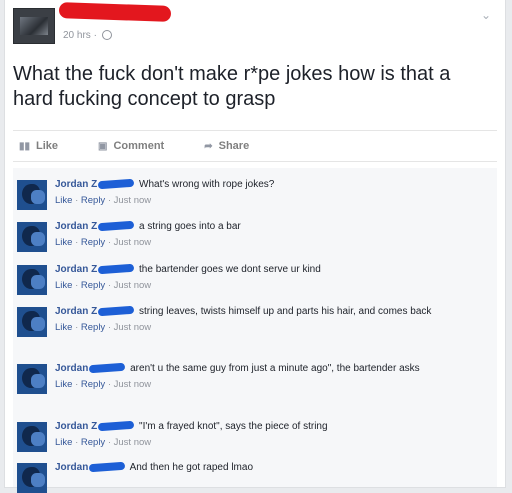  I want to click on share-button: ➦ Share, so click(226, 146).